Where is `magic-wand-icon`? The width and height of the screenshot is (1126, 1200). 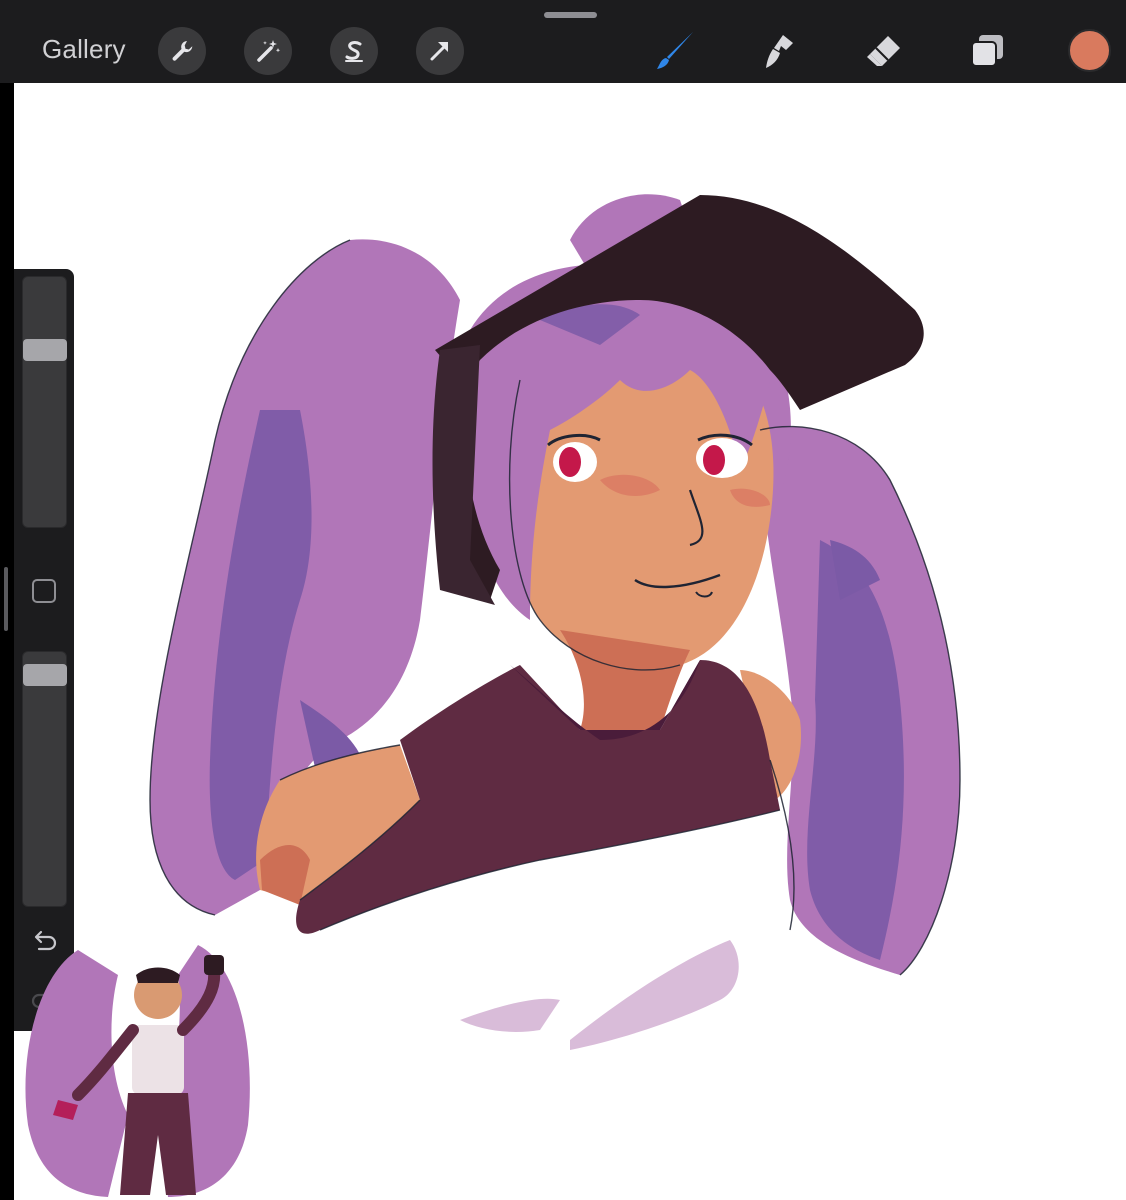
magic-wand-icon is located at coordinates (269, 51).